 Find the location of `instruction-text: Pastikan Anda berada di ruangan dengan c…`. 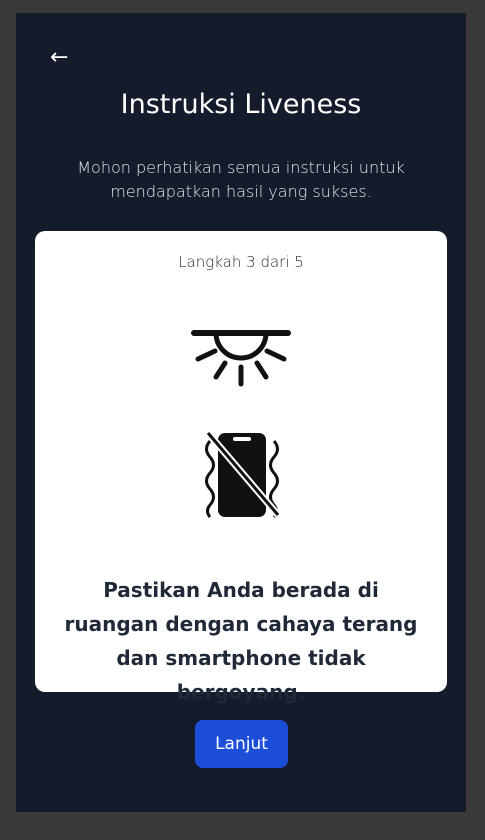

instruction-text: Pastikan Anda berada di ruangan dengan c… is located at coordinates (241, 641).